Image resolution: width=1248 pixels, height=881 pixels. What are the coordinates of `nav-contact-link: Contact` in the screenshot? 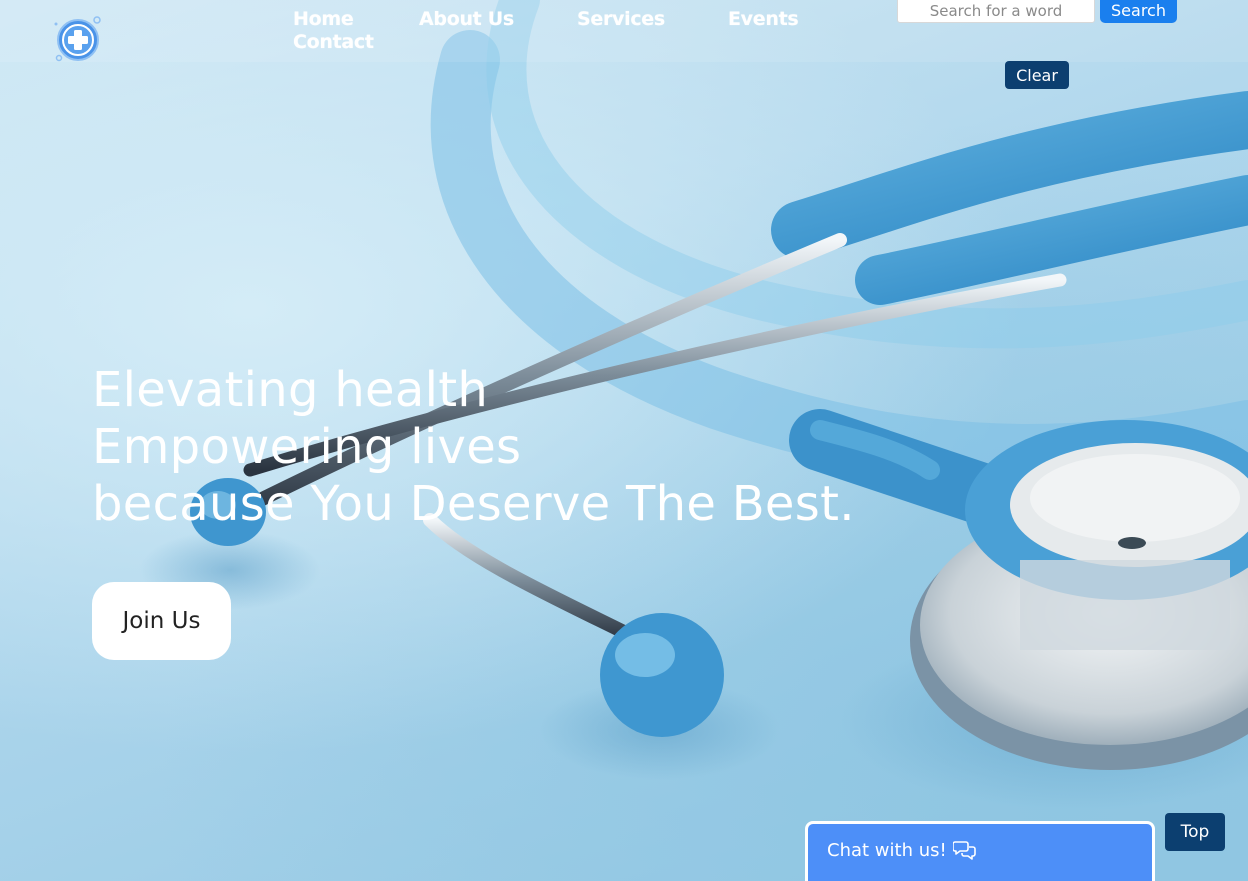 It's located at (333, 42).